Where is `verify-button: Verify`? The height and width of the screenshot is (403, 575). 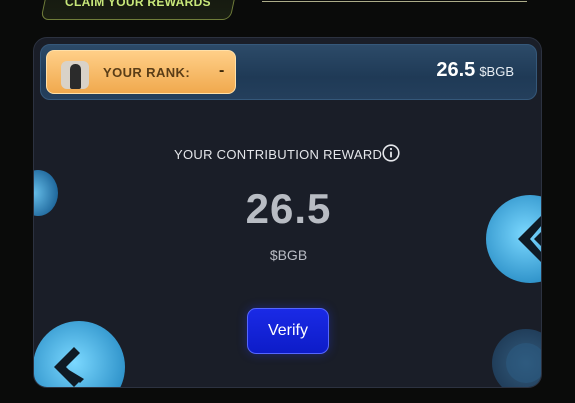
verify-button: Verify is located at coordinates (288, 331).